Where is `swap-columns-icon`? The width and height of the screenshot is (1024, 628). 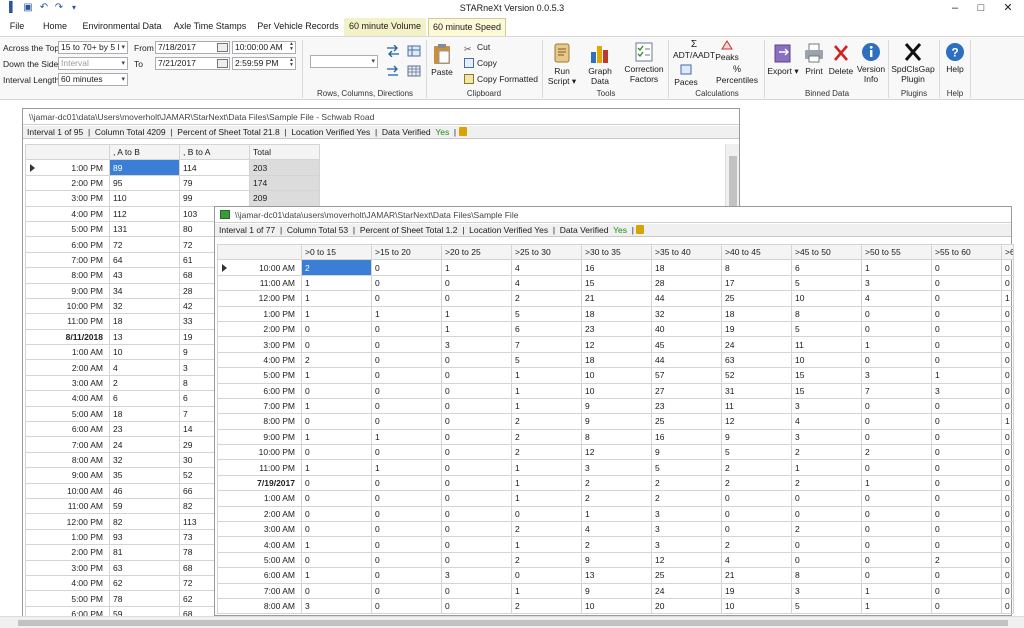
swap-columns-icon is located at coordinates (393, 71).